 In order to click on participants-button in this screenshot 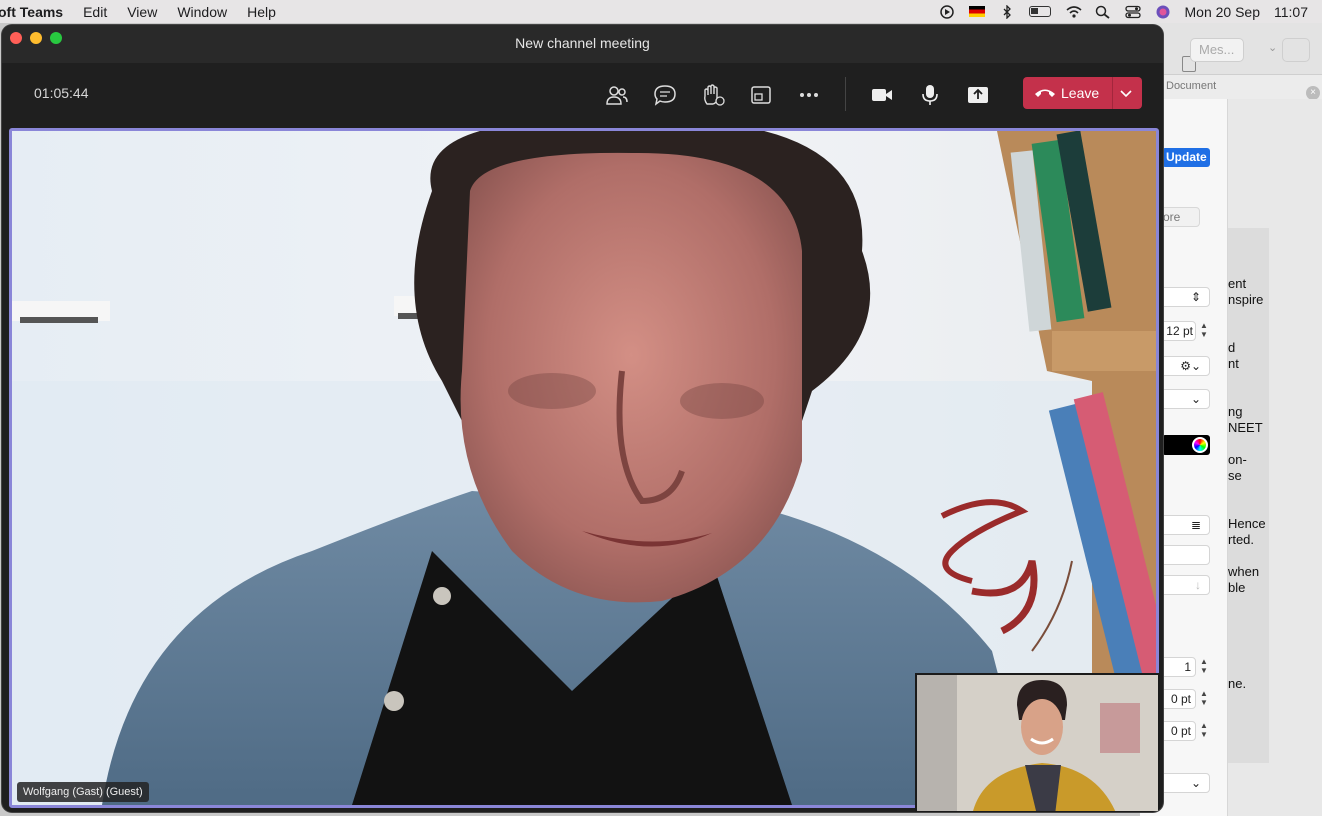, I will do `click(617, 95)`.